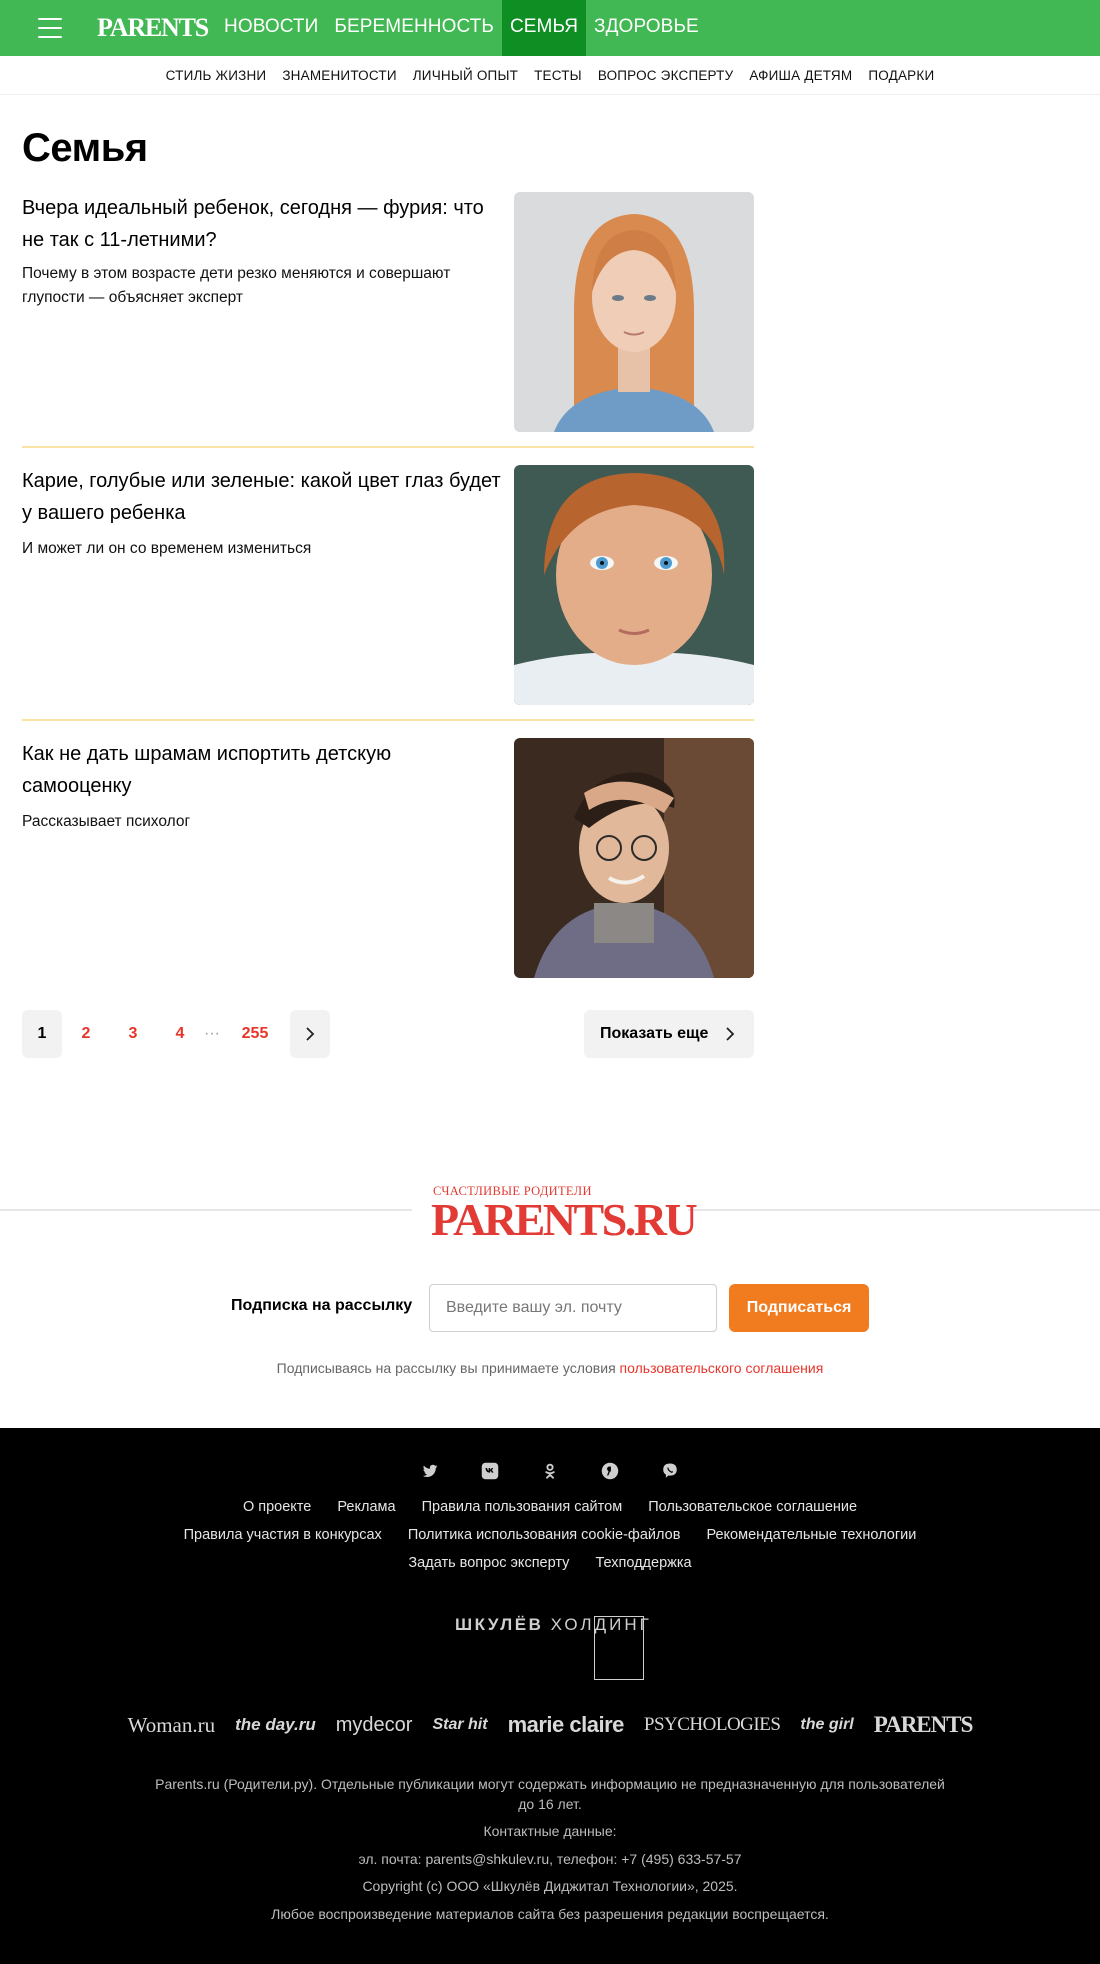 The height and width of the screenshot is (1964, 1100). I want to click on brand-parents: PARENTS, so click(924, 1725).